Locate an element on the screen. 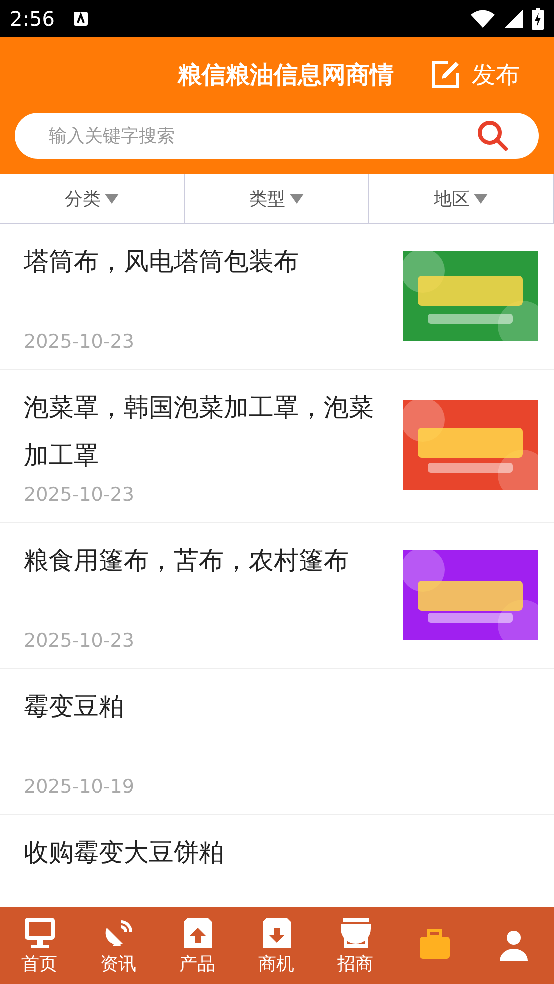  battery-icon is located at coordinates (538, 19).